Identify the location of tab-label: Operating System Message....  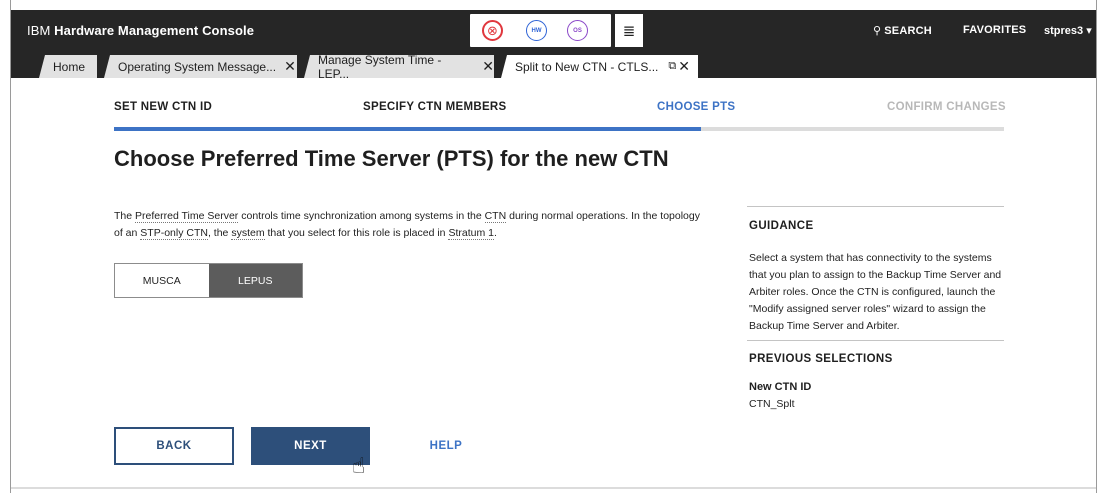
(197, 66).